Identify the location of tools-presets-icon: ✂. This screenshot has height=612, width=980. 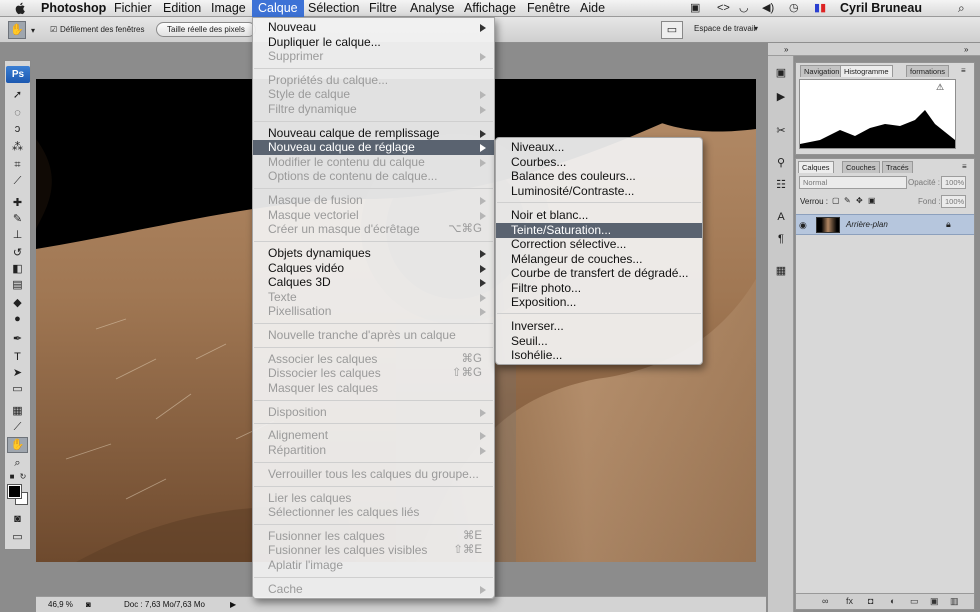
(781, 131).